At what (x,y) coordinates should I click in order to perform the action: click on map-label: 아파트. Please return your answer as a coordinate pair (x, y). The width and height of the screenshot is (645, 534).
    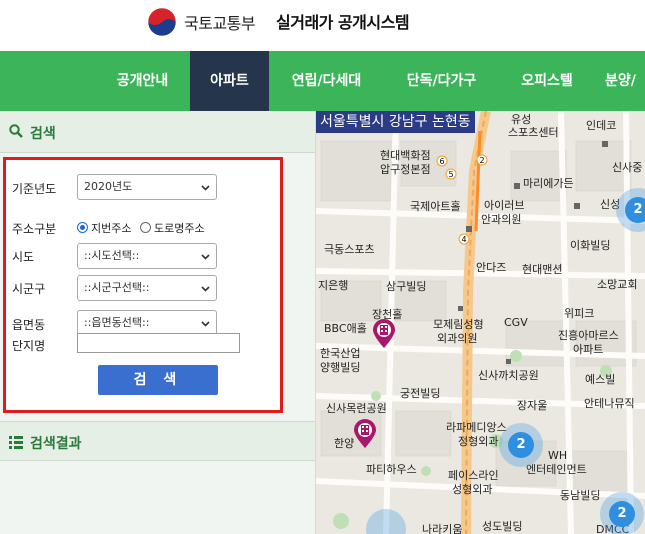
    Looking at the image, I should click on (588, 349).